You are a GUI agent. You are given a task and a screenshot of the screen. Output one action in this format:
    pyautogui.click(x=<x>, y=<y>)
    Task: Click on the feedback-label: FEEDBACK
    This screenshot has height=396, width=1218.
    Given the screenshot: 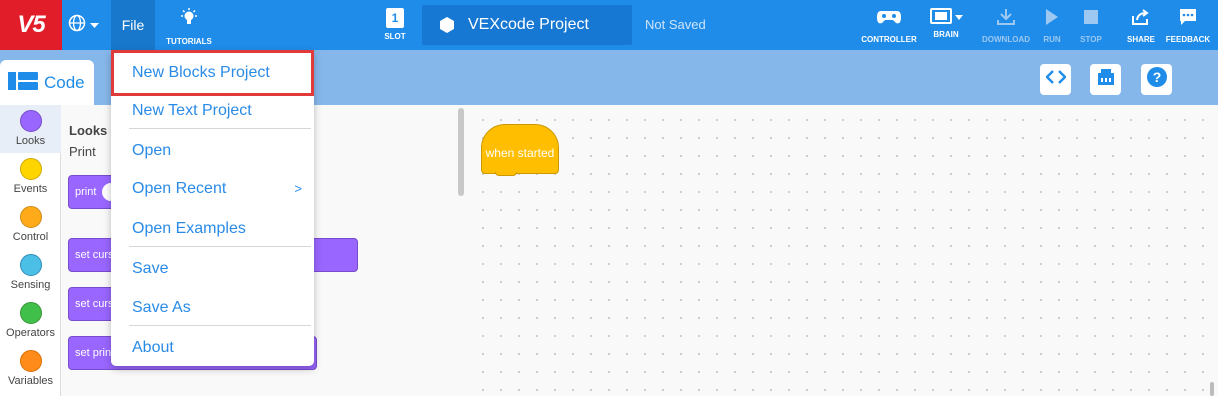 What is the action you would take?
    pyautogui.click(x=1188, y=39)
    